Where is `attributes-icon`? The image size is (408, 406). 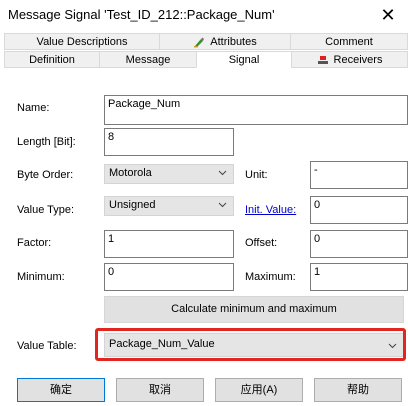
attributes-icon is located at coordinates (199, 42).